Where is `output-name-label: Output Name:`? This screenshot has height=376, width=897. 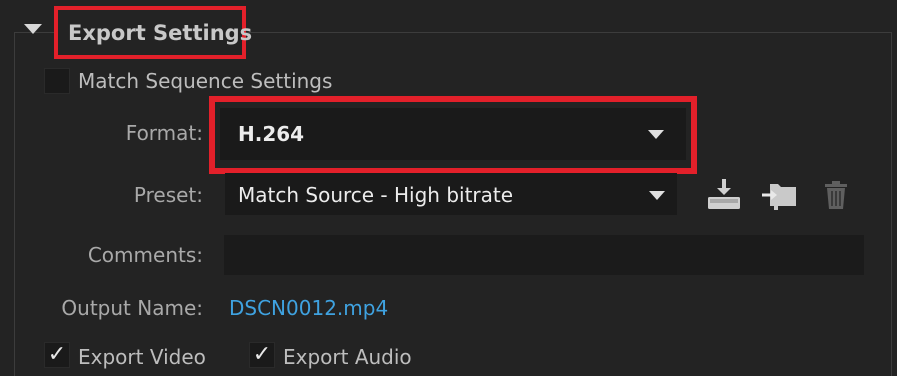
output-name-label: Output Name: is located at coordinates (132, 308).